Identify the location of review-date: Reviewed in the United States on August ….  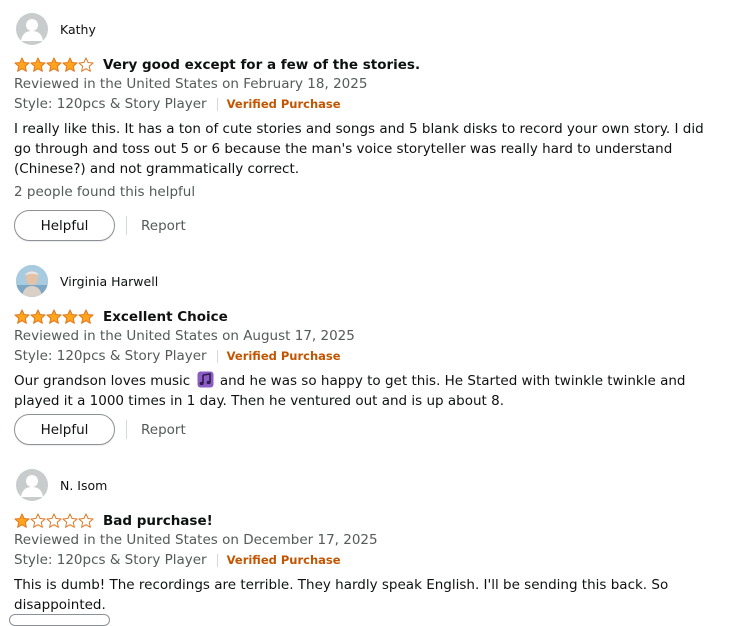
(184, 336).